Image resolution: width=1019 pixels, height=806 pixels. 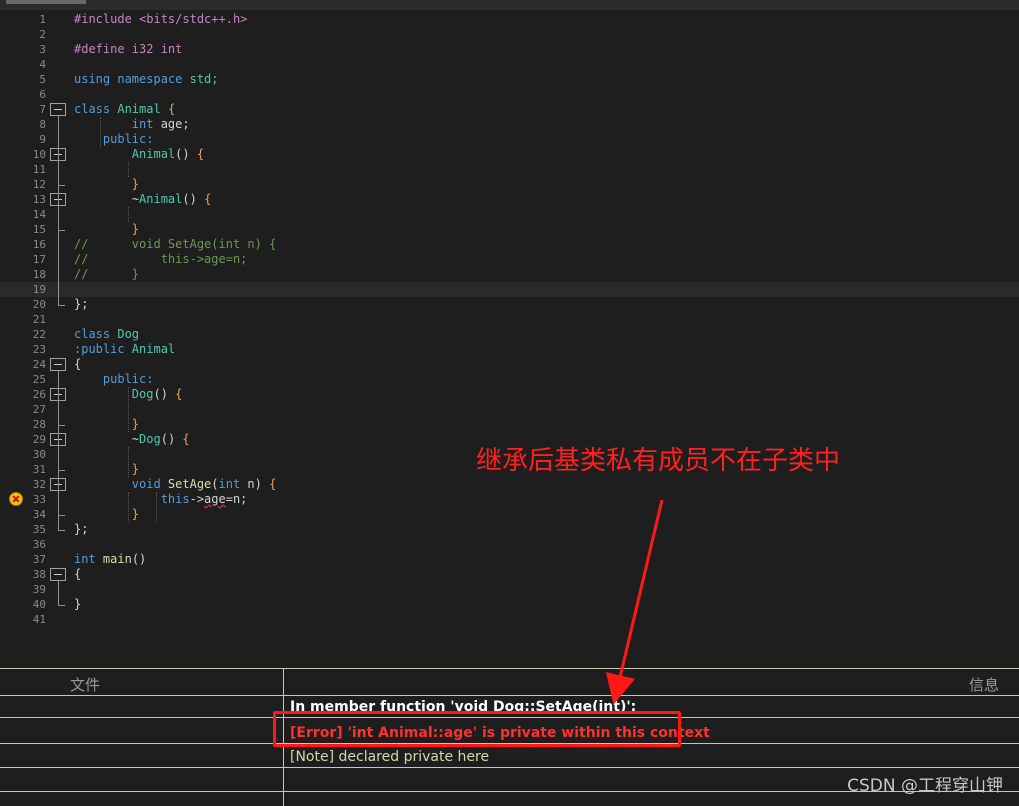 I want to click on line-number: 8, so click(x=42, y=124).